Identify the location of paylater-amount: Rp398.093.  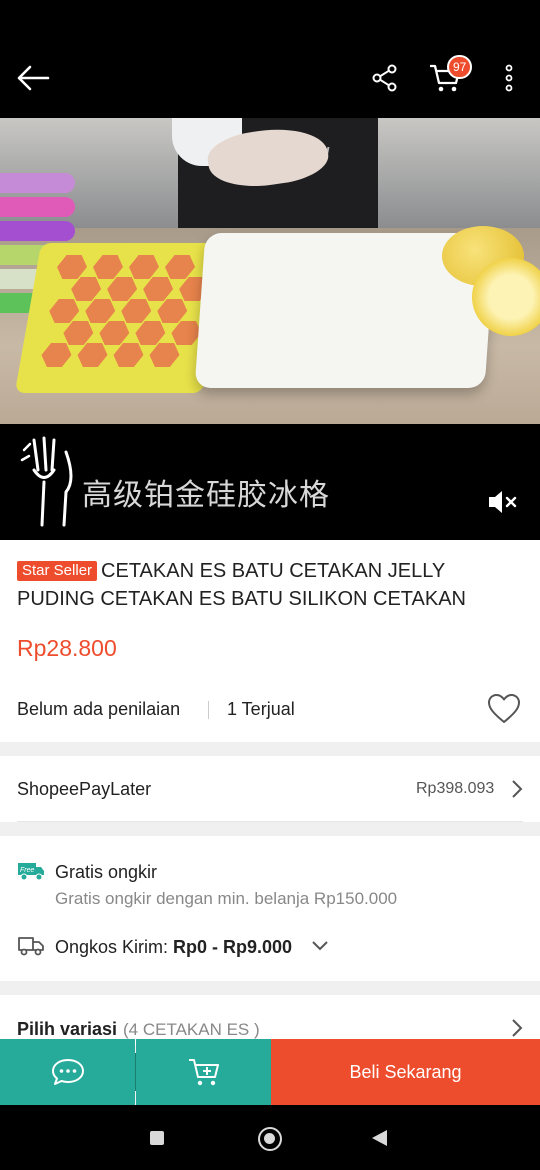
(455, 788).